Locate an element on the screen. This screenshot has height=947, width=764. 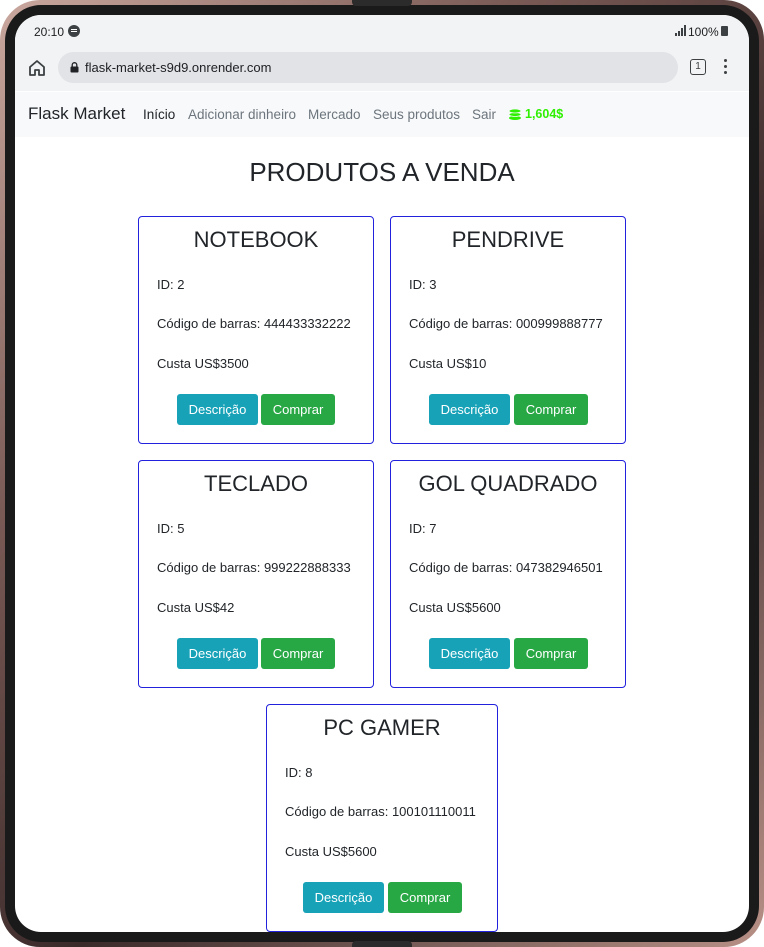
nav-link-mercado: Mercado is located at coordinates (334, 114).